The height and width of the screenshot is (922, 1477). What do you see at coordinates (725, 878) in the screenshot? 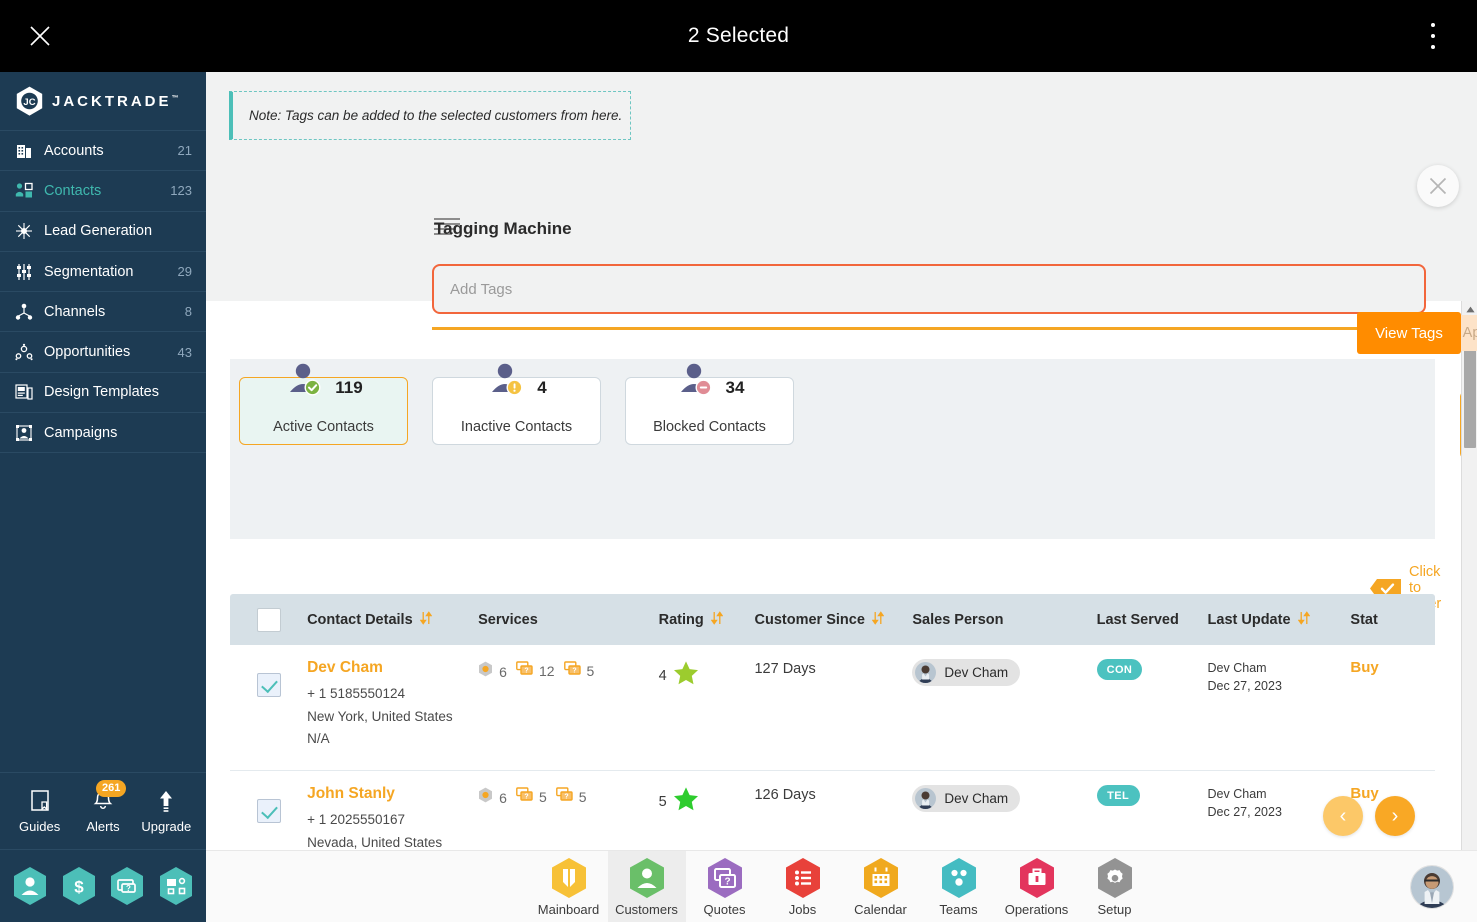
I see `quotes-hex-icon: ?` at bounding box center [725, 878].